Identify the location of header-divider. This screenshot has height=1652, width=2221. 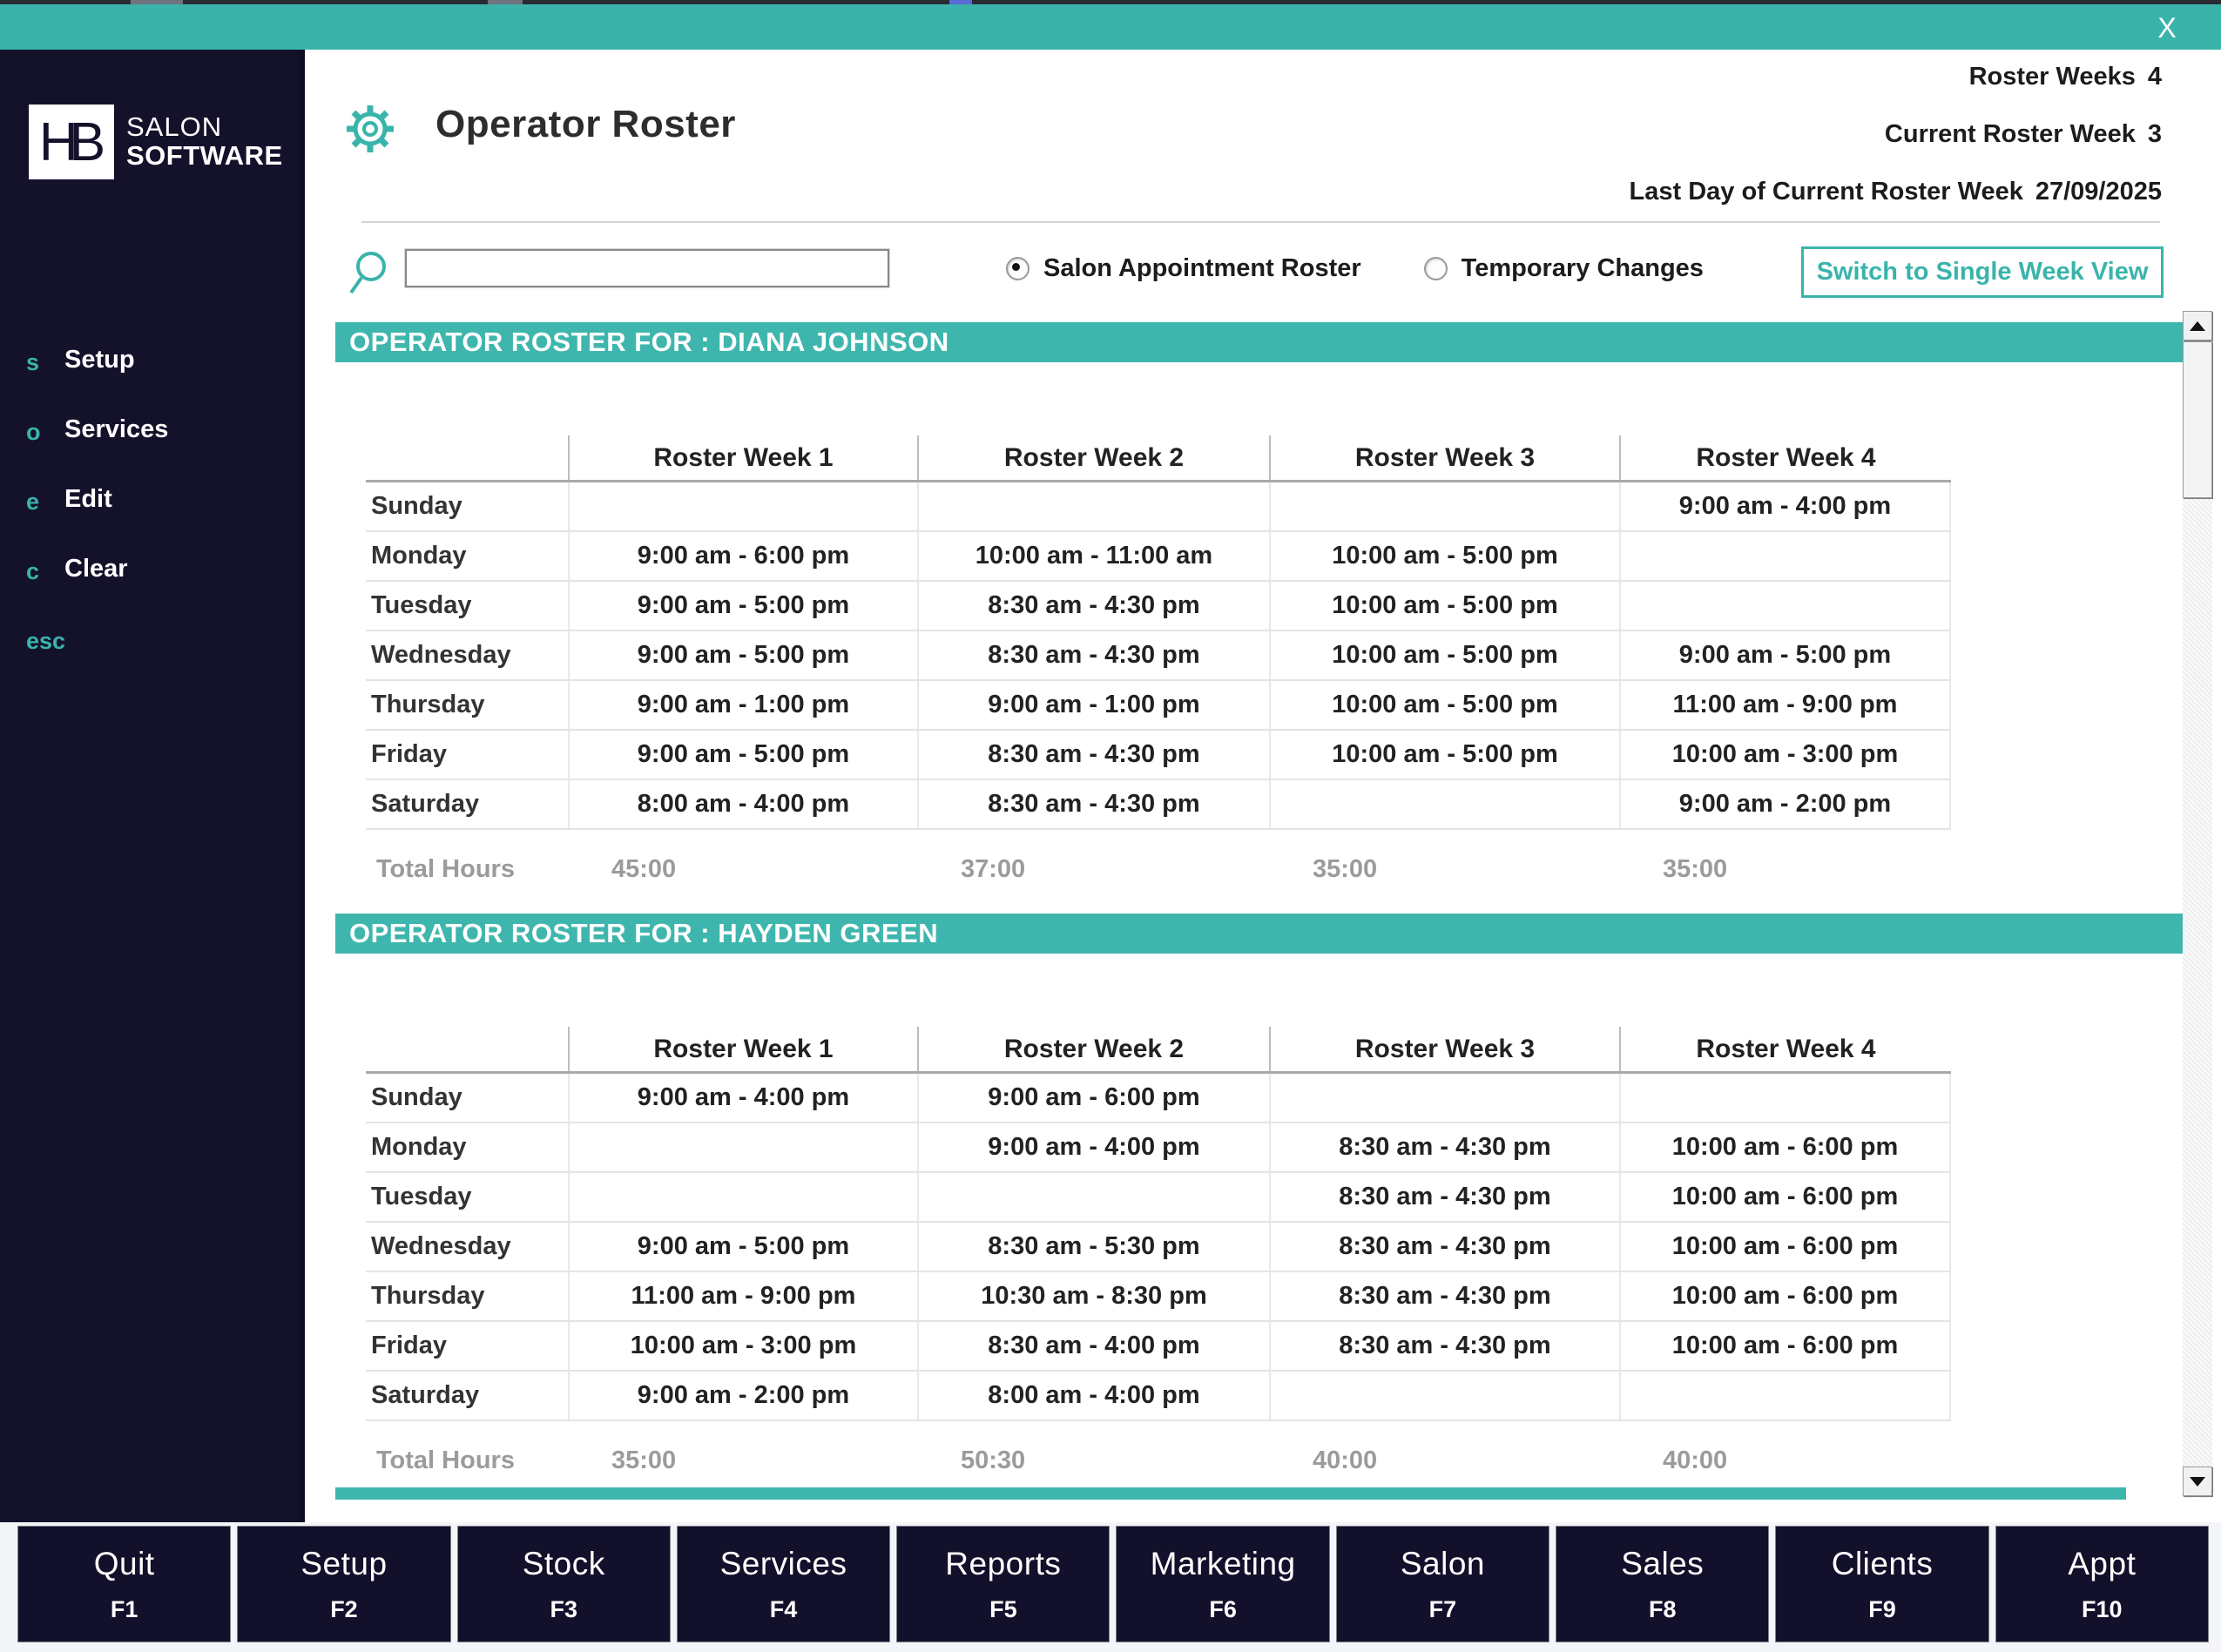
(1260, 222).